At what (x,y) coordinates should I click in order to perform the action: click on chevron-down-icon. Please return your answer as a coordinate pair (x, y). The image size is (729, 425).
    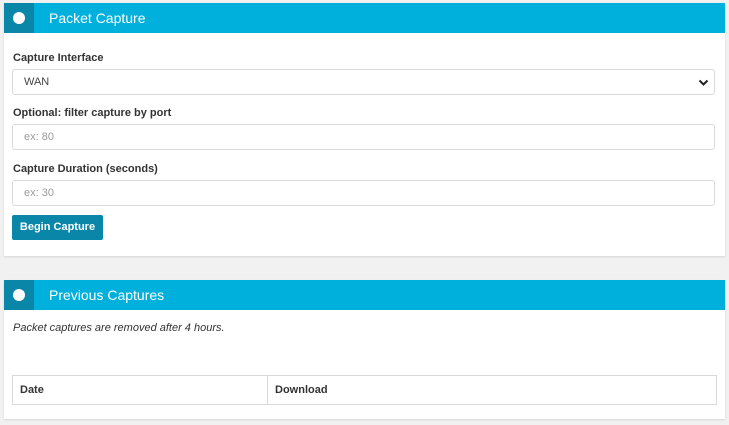
    Looking at the image, I should click on (703, 82).